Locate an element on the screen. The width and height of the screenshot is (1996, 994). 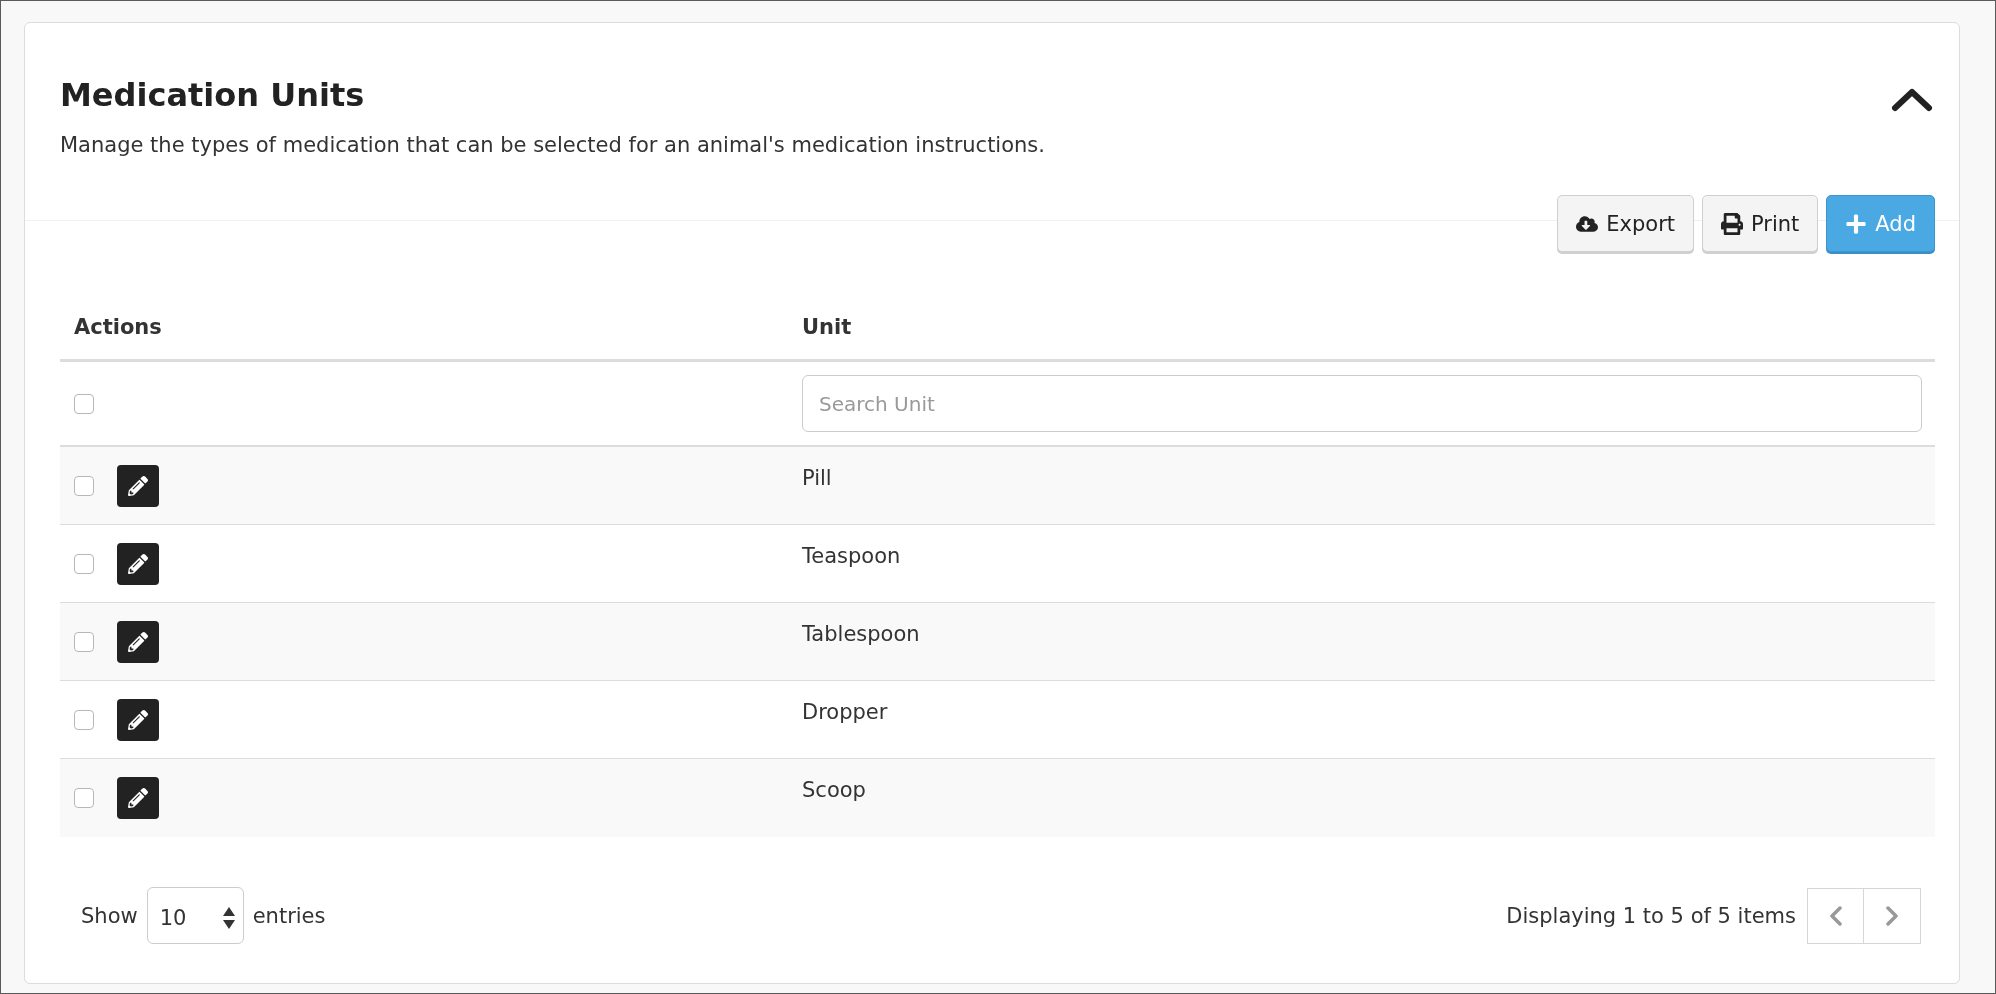
table-cell-text: Teaspoon is located at coordinates (851, 556).